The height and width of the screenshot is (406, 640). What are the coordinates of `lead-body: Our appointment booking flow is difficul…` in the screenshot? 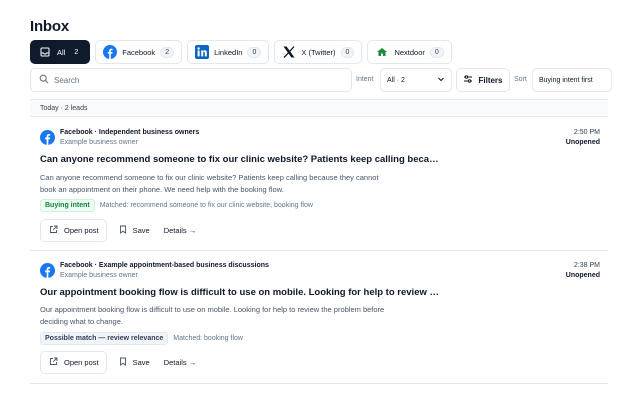 It's located at (212, 315).